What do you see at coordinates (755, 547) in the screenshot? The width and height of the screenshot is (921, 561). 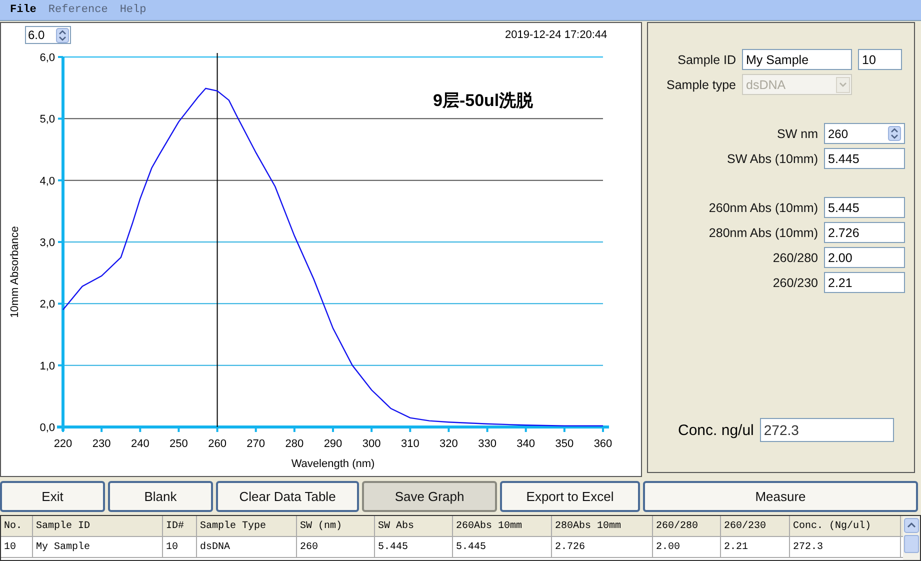 I see `table-cell: 2.21` at bounding box center [755, 547].